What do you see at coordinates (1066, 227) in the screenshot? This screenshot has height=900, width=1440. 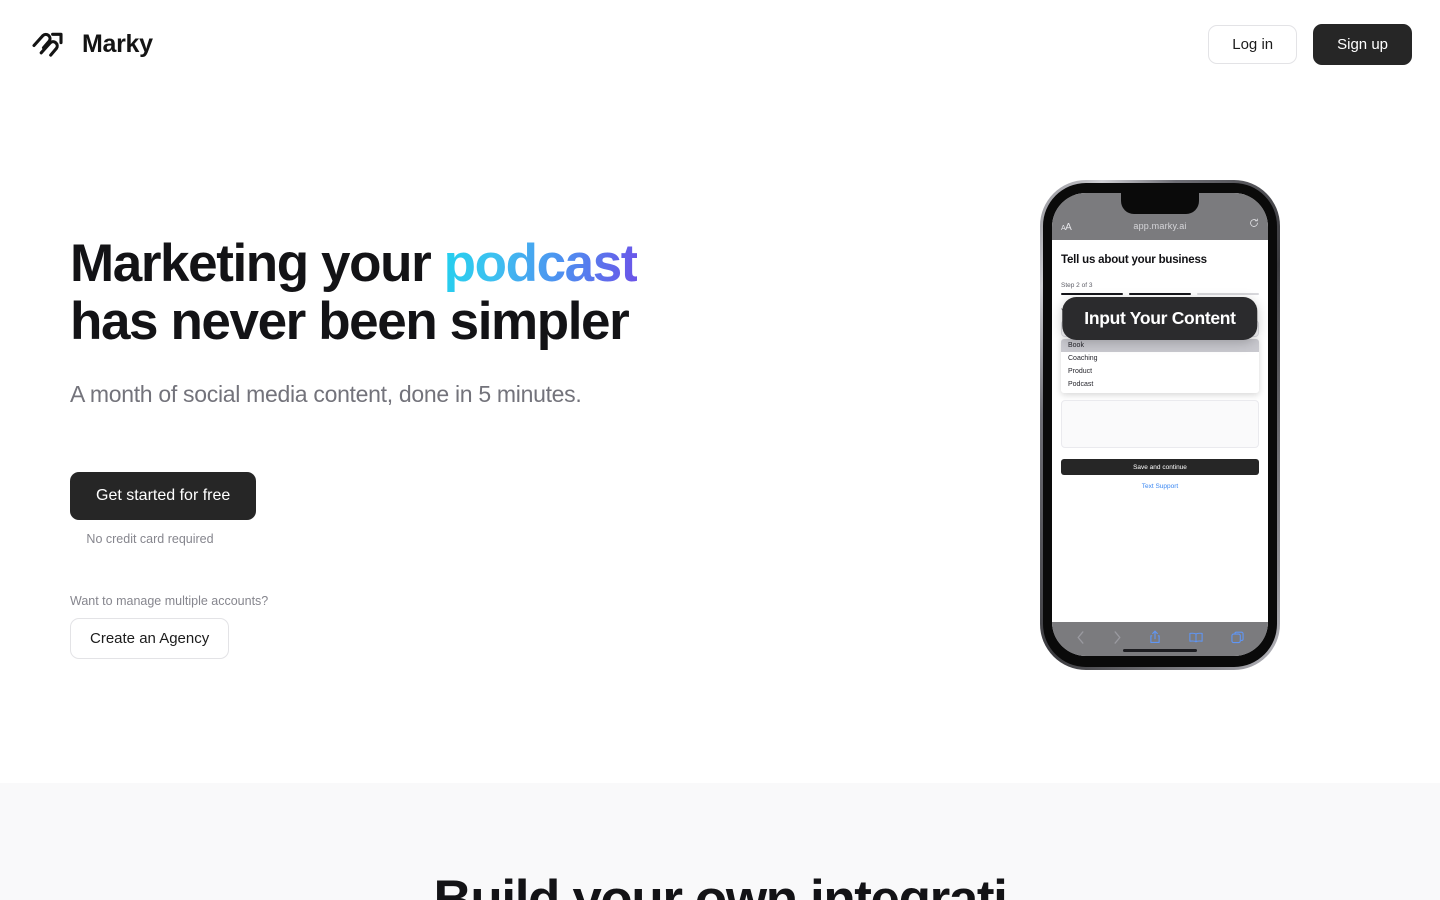 I see `text-size-aa-icon: AA` at bounding box center [1066, 227].